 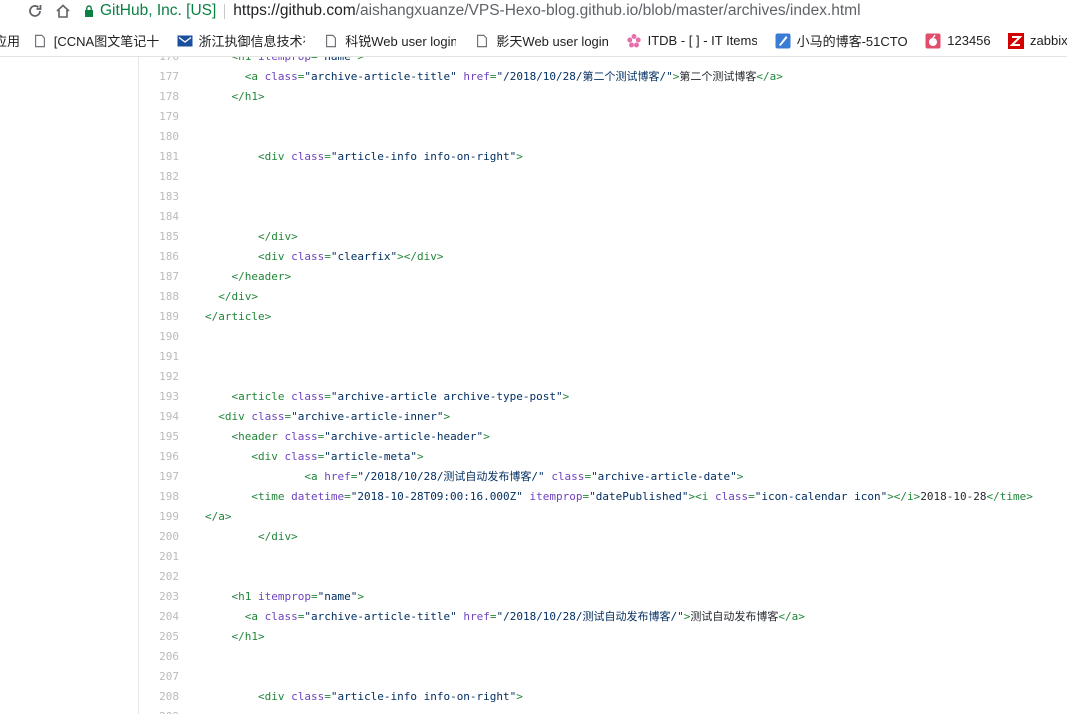 What do you see at coordinates (158, 337) in the screenshot?
I see `line-number: 190` at bounding box center [158, 337].